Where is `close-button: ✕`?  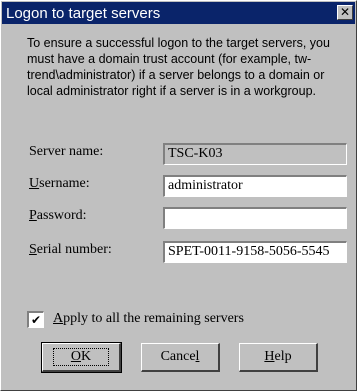
close-button: ✕ is located at coordinates (345, 12).